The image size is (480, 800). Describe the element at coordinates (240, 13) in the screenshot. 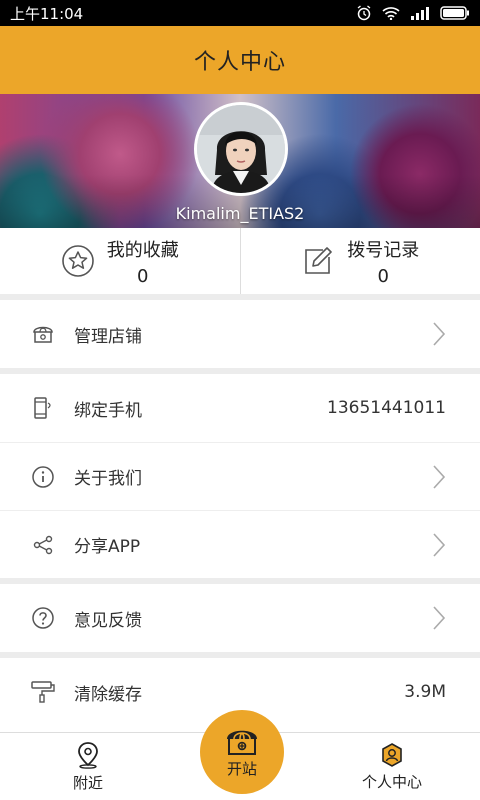

I see `status-bar: 上午11:04` at that location.